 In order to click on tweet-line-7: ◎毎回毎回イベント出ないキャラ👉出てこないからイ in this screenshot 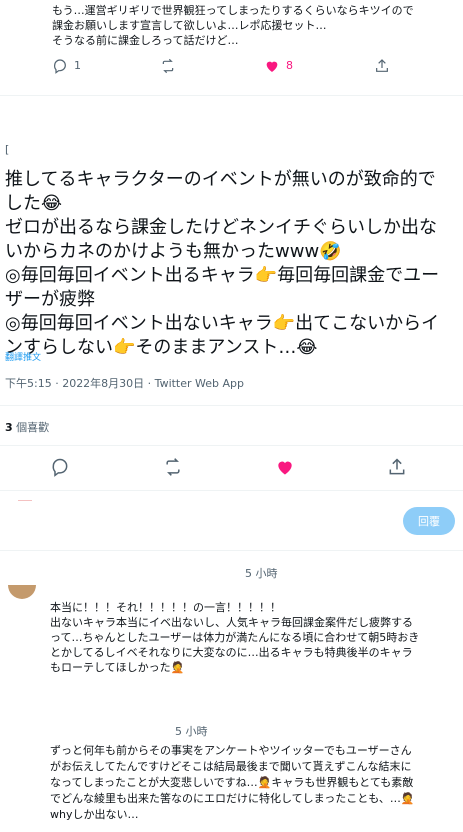, I will do `click(222, 323)`.